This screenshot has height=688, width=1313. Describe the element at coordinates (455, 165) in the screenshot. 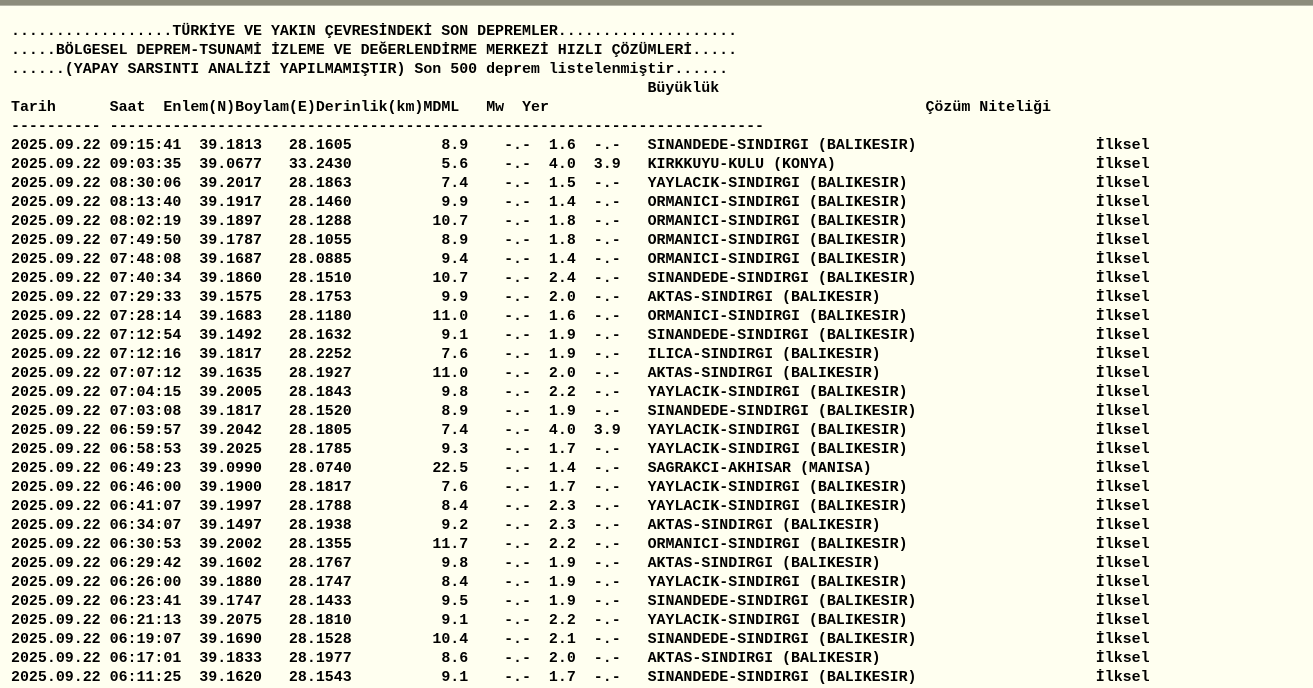

I see `cell-derinlik: 5.6` at that location.